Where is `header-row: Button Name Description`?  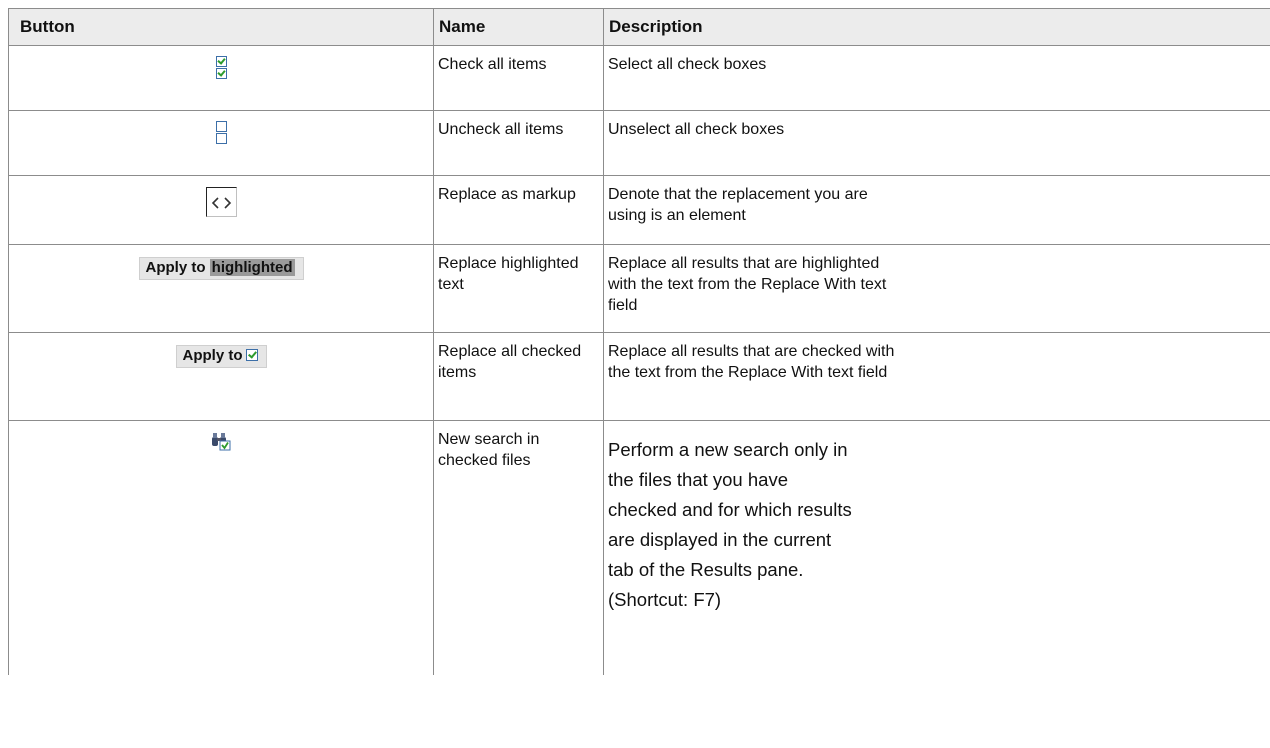
header-row: Button Name Description is located at coordinates (639, 27).